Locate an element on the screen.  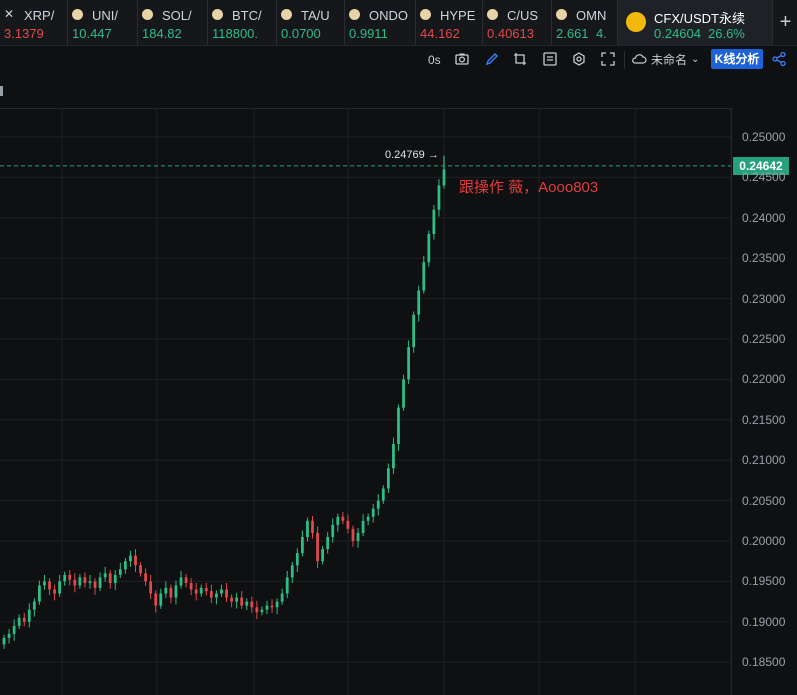
layout-name: 未命名 is located at coordinates (669, 60).